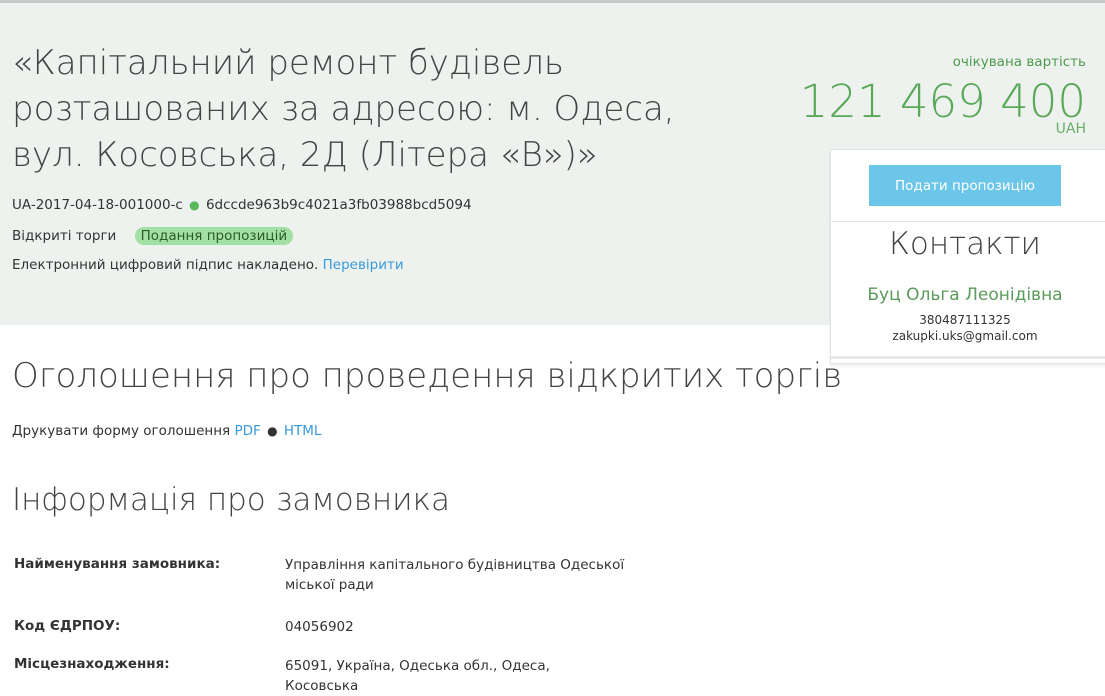 This screenshot has height=696, width=1105. Describe the element at coordinates (965, 185) in the screenshot. I see `submit-bid-button: Подати пропозицію` at that location.